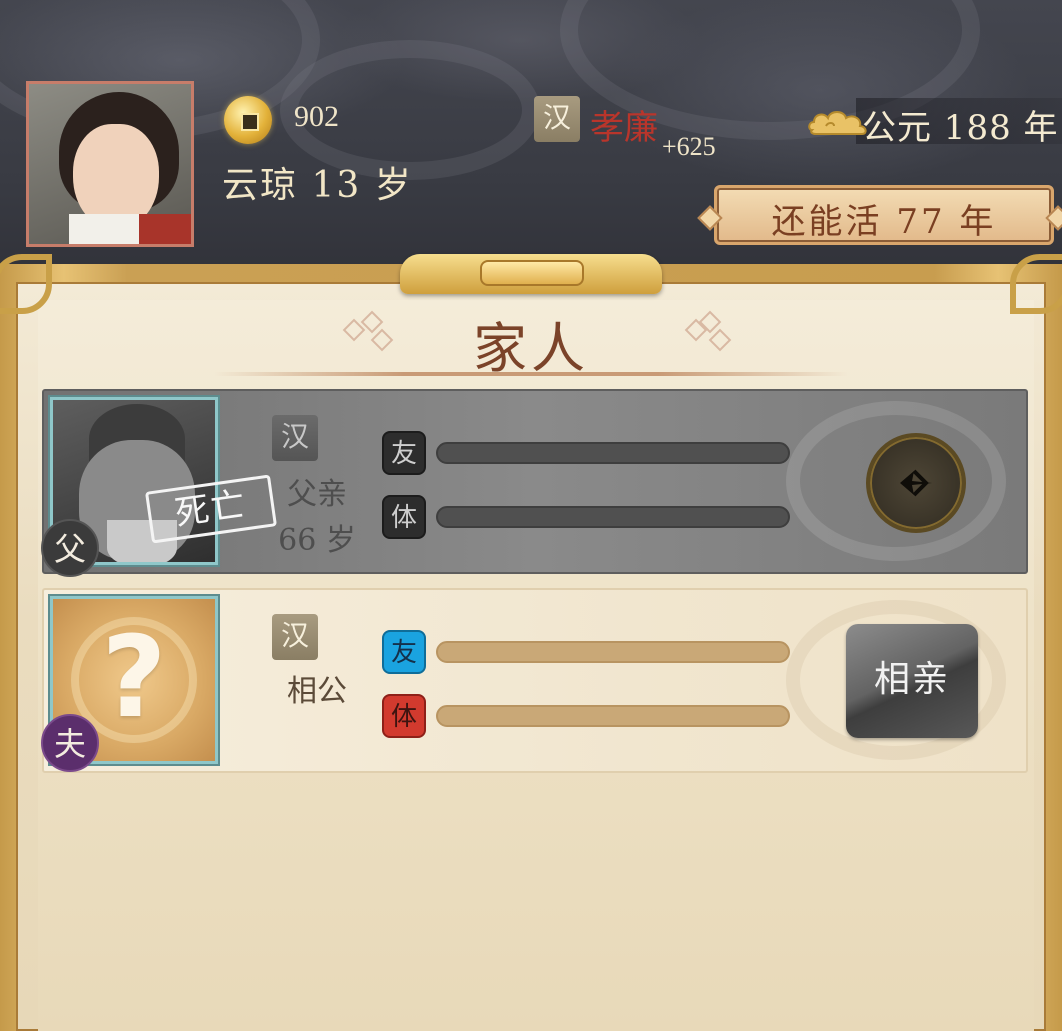 The height and width of the screenshot is (1031, 1062). I want to click on coin-amount: 902, so click(316, 116).